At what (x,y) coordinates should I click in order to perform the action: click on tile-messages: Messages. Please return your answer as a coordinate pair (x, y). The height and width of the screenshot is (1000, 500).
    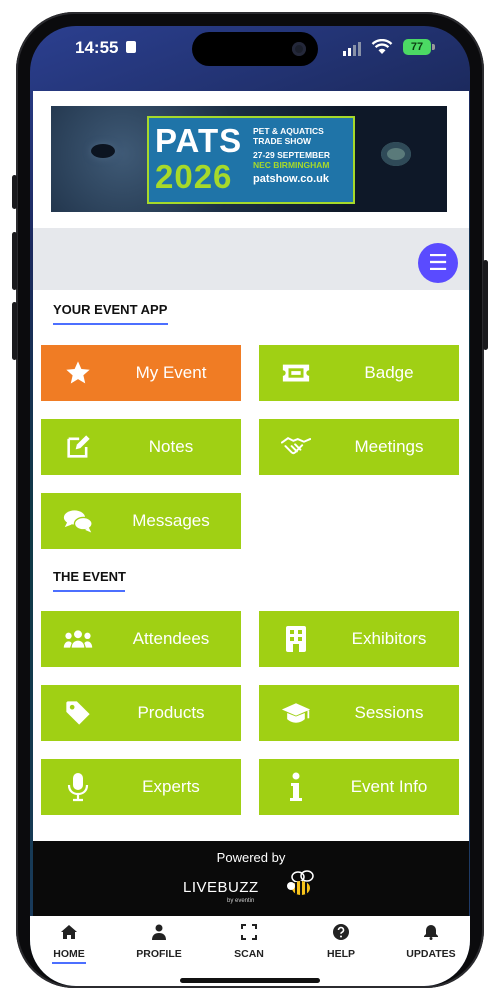
    Looking at the image, I should click on (141, 521).